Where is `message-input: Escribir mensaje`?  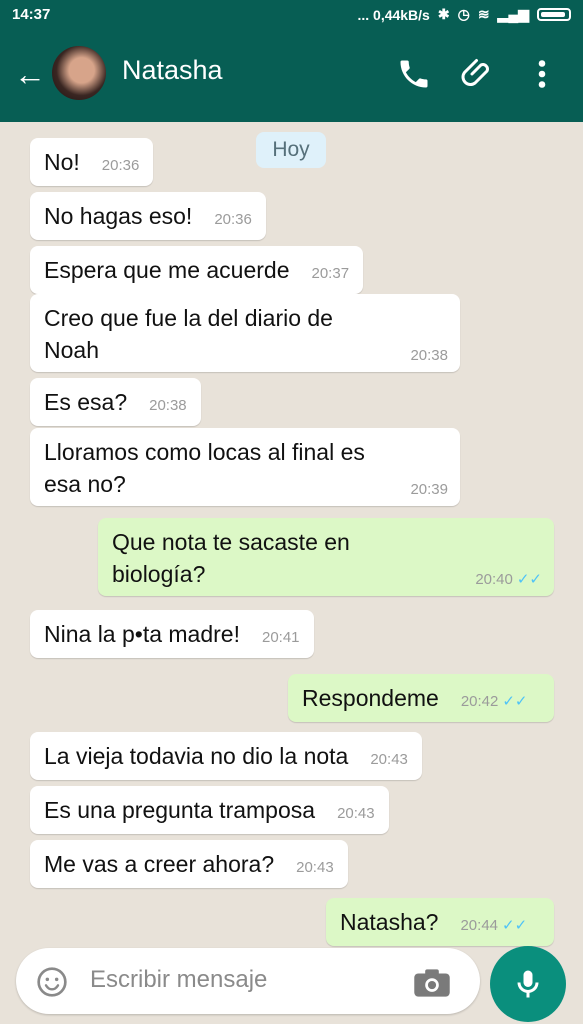
message-input: Escribir mensaje is located at coordinates (248, 981).